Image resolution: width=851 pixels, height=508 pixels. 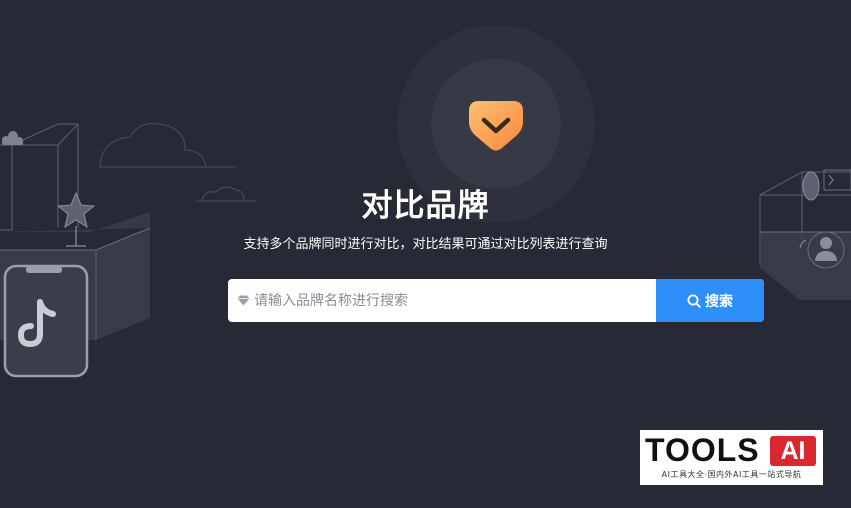 I want to click on search-button: 搜索, so click(x=710, y=300).